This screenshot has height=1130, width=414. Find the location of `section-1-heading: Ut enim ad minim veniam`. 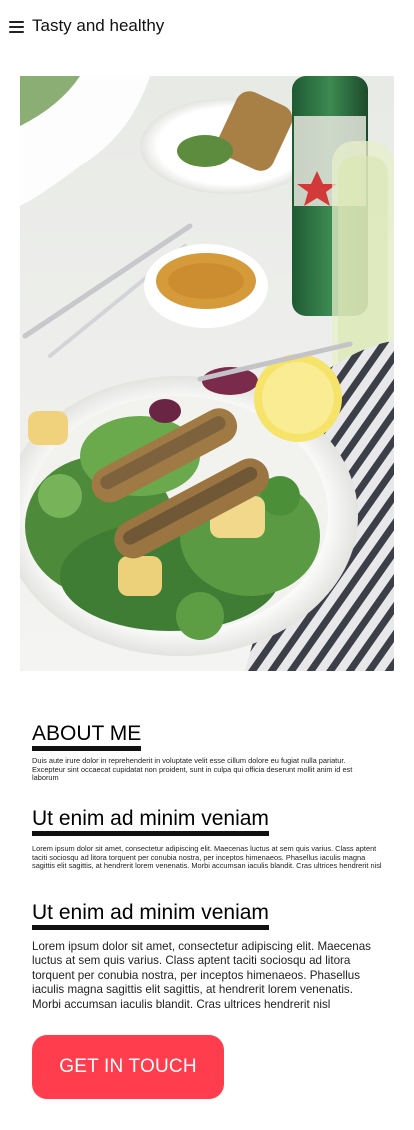

section-1-heading: Ut enim ad minim veniam is located at coordinates (150, 821).